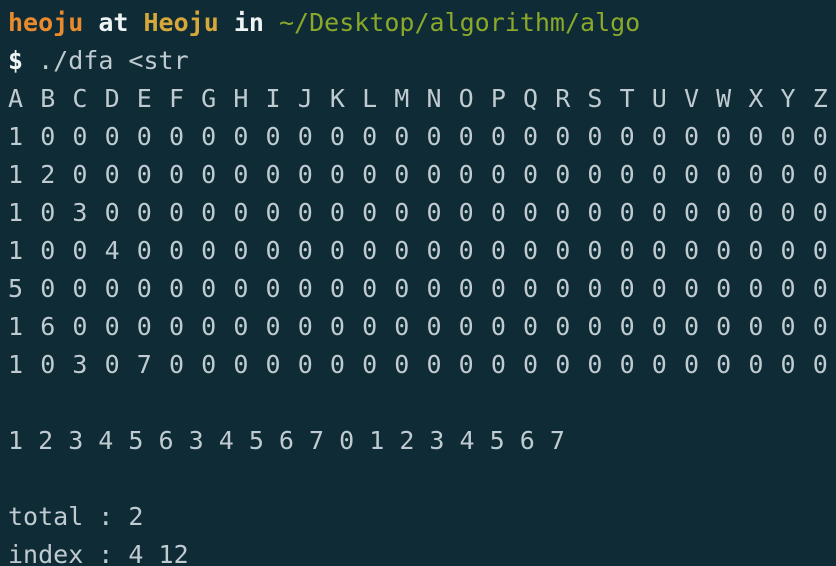 Image resolution: width=836 pixels, height=566 pixels. What do you see at coordinates (422, 289) in the screenshot?
I see `table-row: 50000000000000000000000000` at bounding box center [422, 289].